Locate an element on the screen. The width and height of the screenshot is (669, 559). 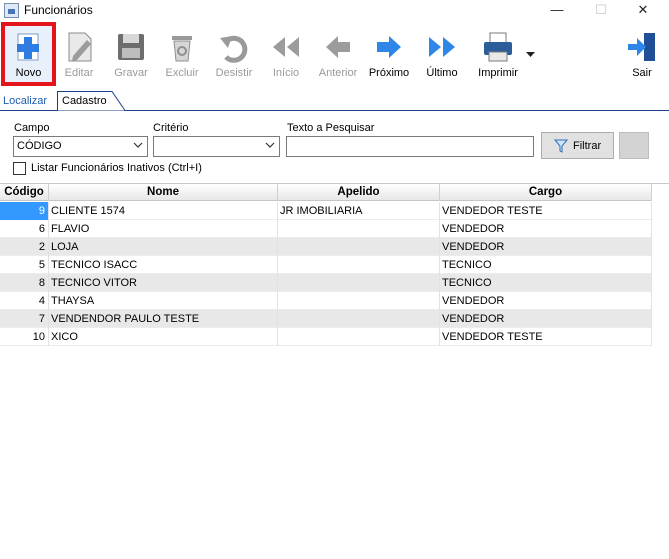
editar-button: Editar is located at coordinates (79, 54).